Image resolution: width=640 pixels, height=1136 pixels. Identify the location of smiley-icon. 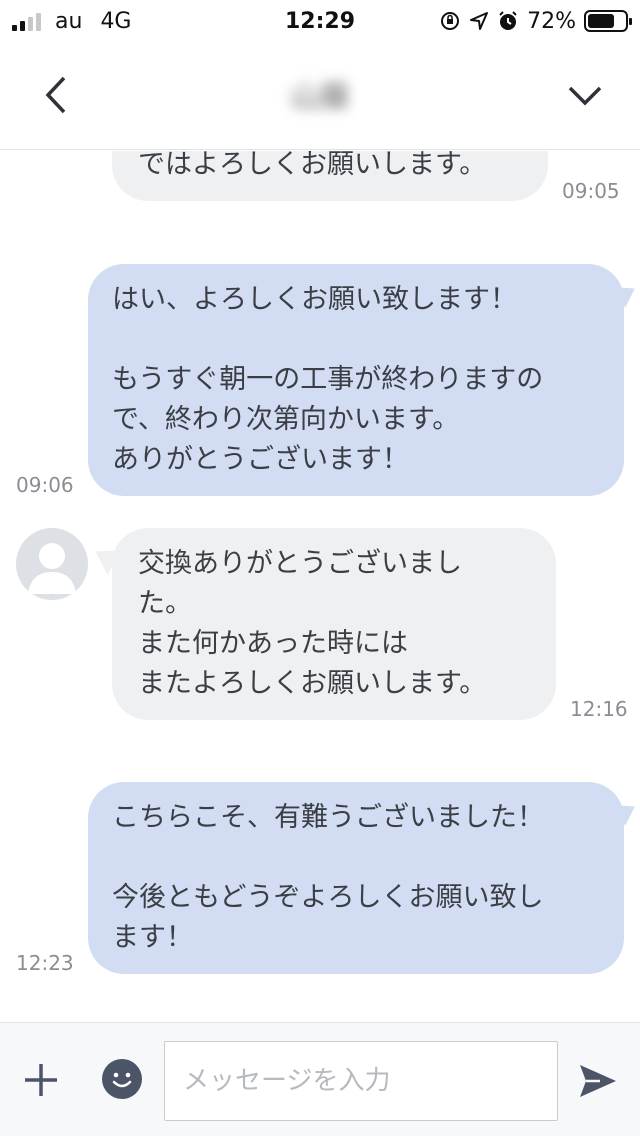
(122, 1080).